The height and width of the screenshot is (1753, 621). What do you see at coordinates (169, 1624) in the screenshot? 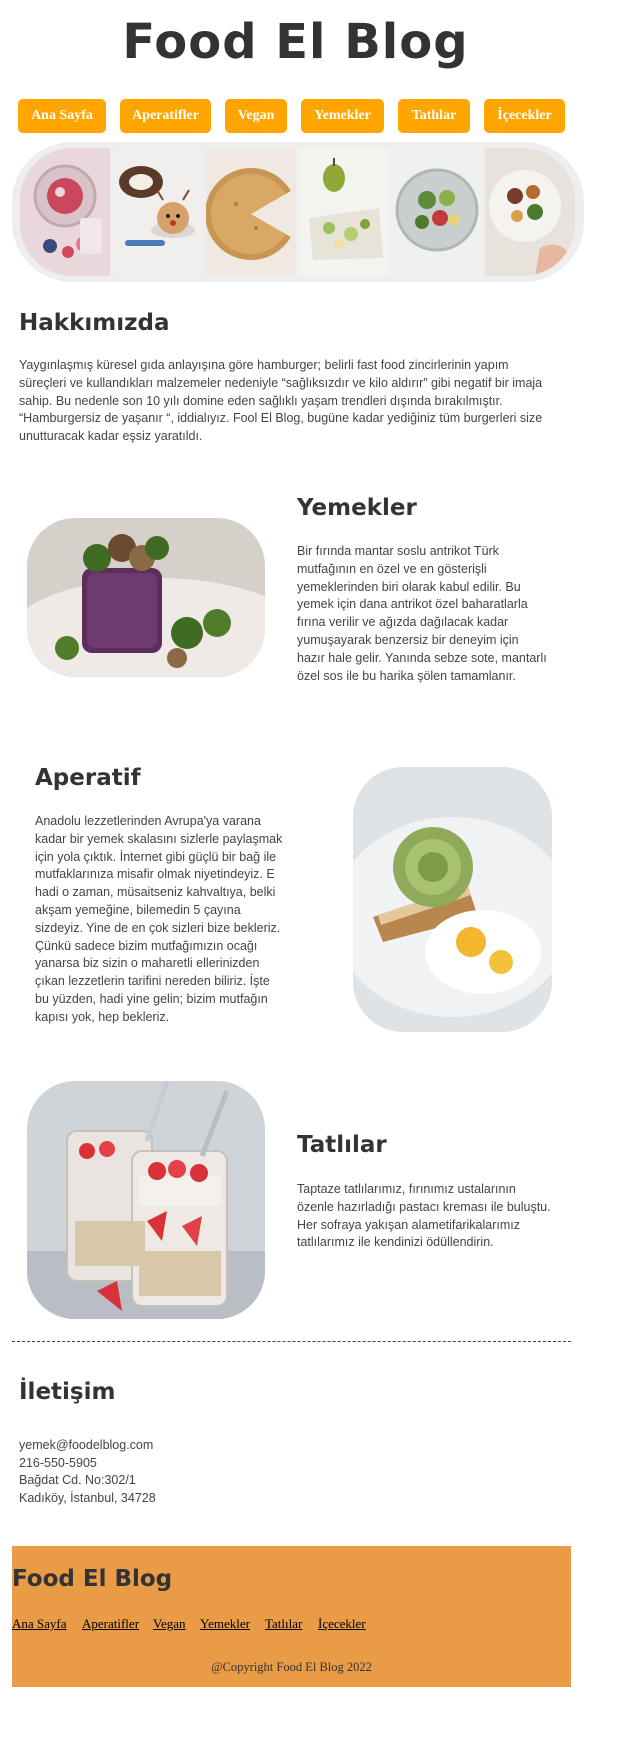
I see `footer-link-vegan: Vegan` at bounding box center [169, 1624].